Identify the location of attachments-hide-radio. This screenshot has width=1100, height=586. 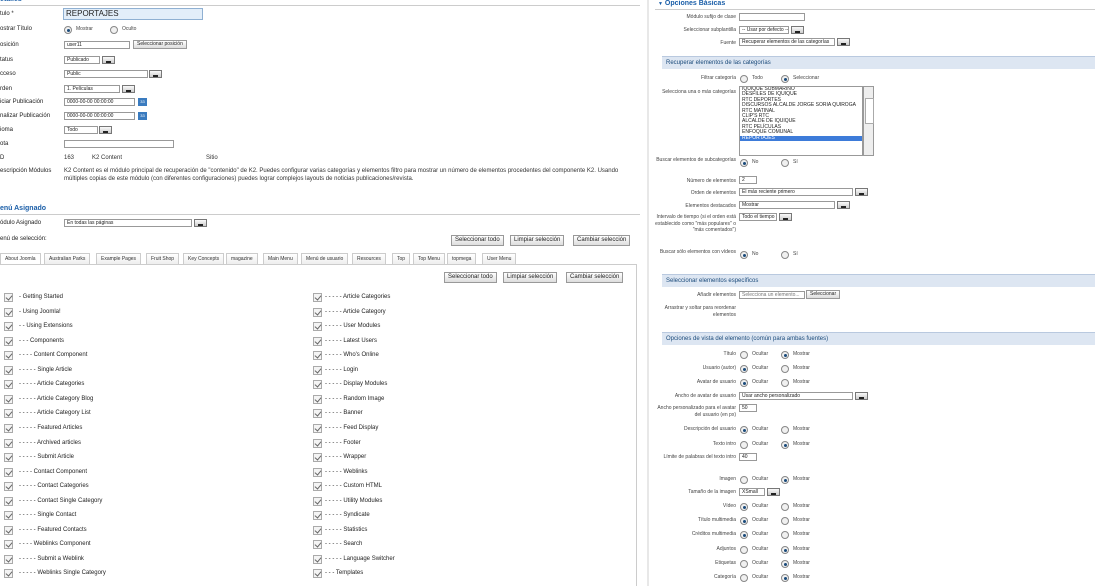
(744, 550).